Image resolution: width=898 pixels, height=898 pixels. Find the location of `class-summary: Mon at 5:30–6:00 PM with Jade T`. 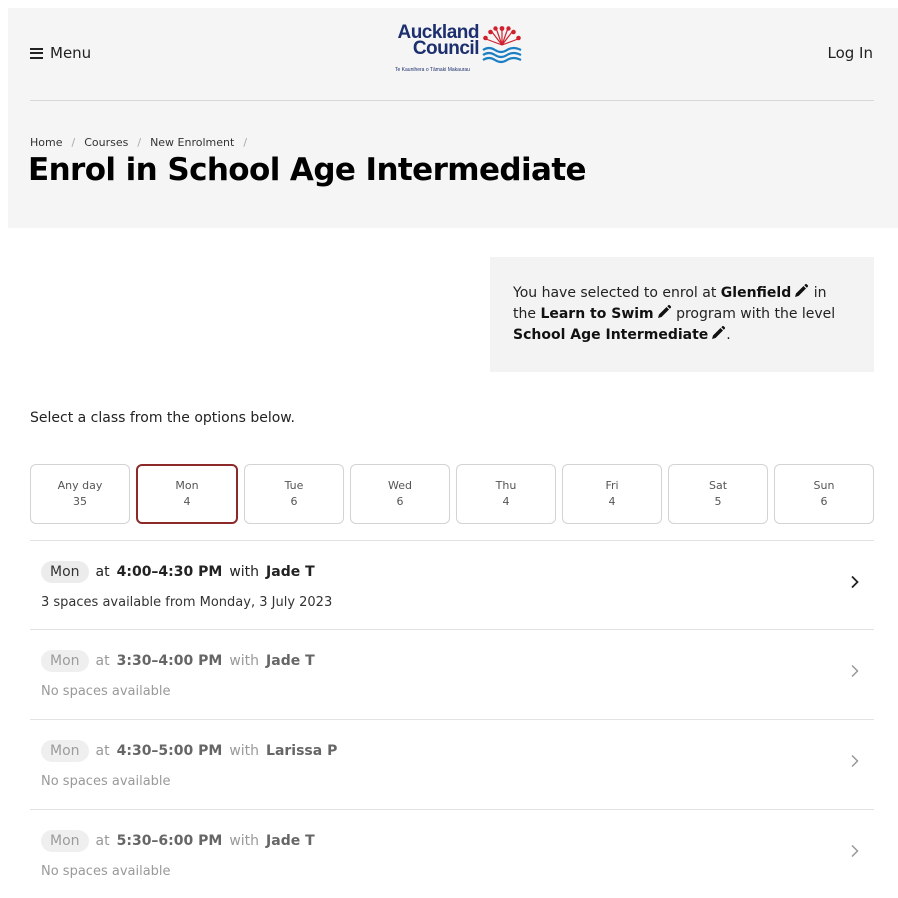

class-summary: Mon at 5:30–6:00 PM with Jade T is located at coordinates (178, 841).